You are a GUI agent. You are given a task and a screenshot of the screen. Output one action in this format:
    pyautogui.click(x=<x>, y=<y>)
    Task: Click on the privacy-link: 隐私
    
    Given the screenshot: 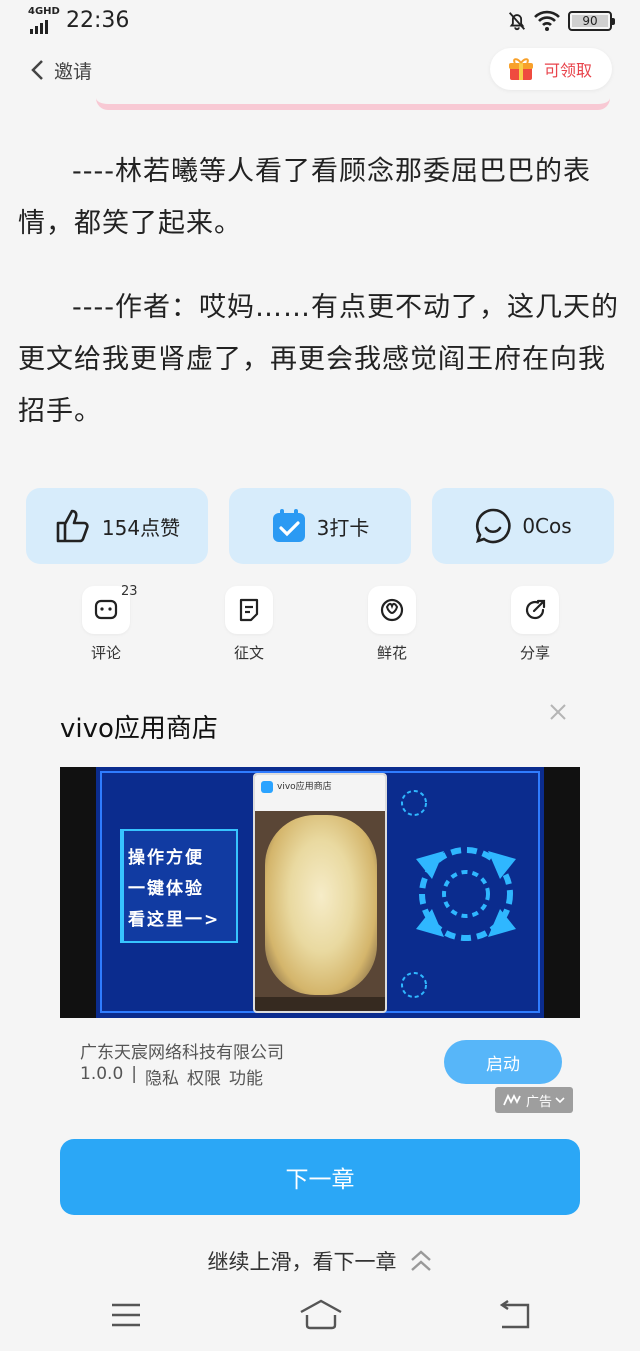 What is the action you would take?
    pyautogui.click(x=162, y=1076)
    